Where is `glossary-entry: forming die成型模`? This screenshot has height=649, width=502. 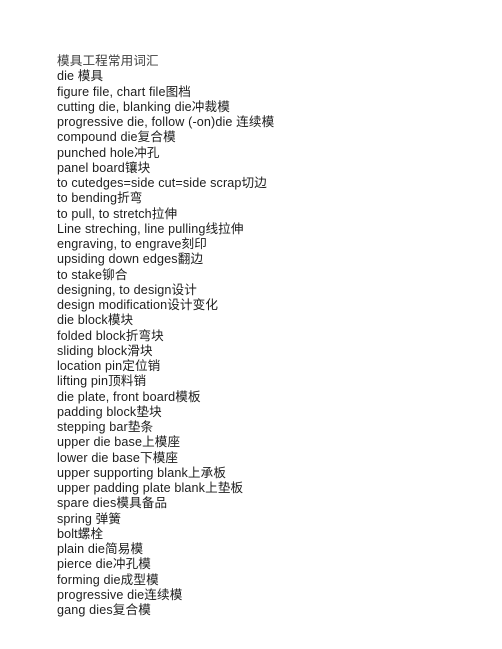 glossary-entry: forming die成型模 is located at coordinates (108, 579).